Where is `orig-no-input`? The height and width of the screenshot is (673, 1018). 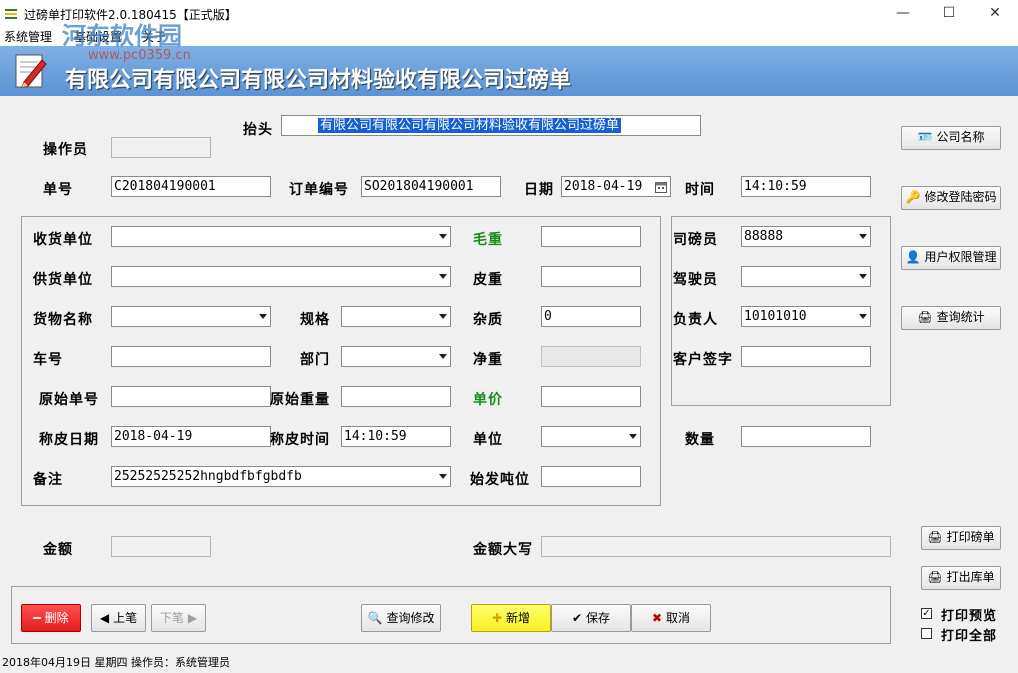 orig-no-input is located at coordinates (191, 396).